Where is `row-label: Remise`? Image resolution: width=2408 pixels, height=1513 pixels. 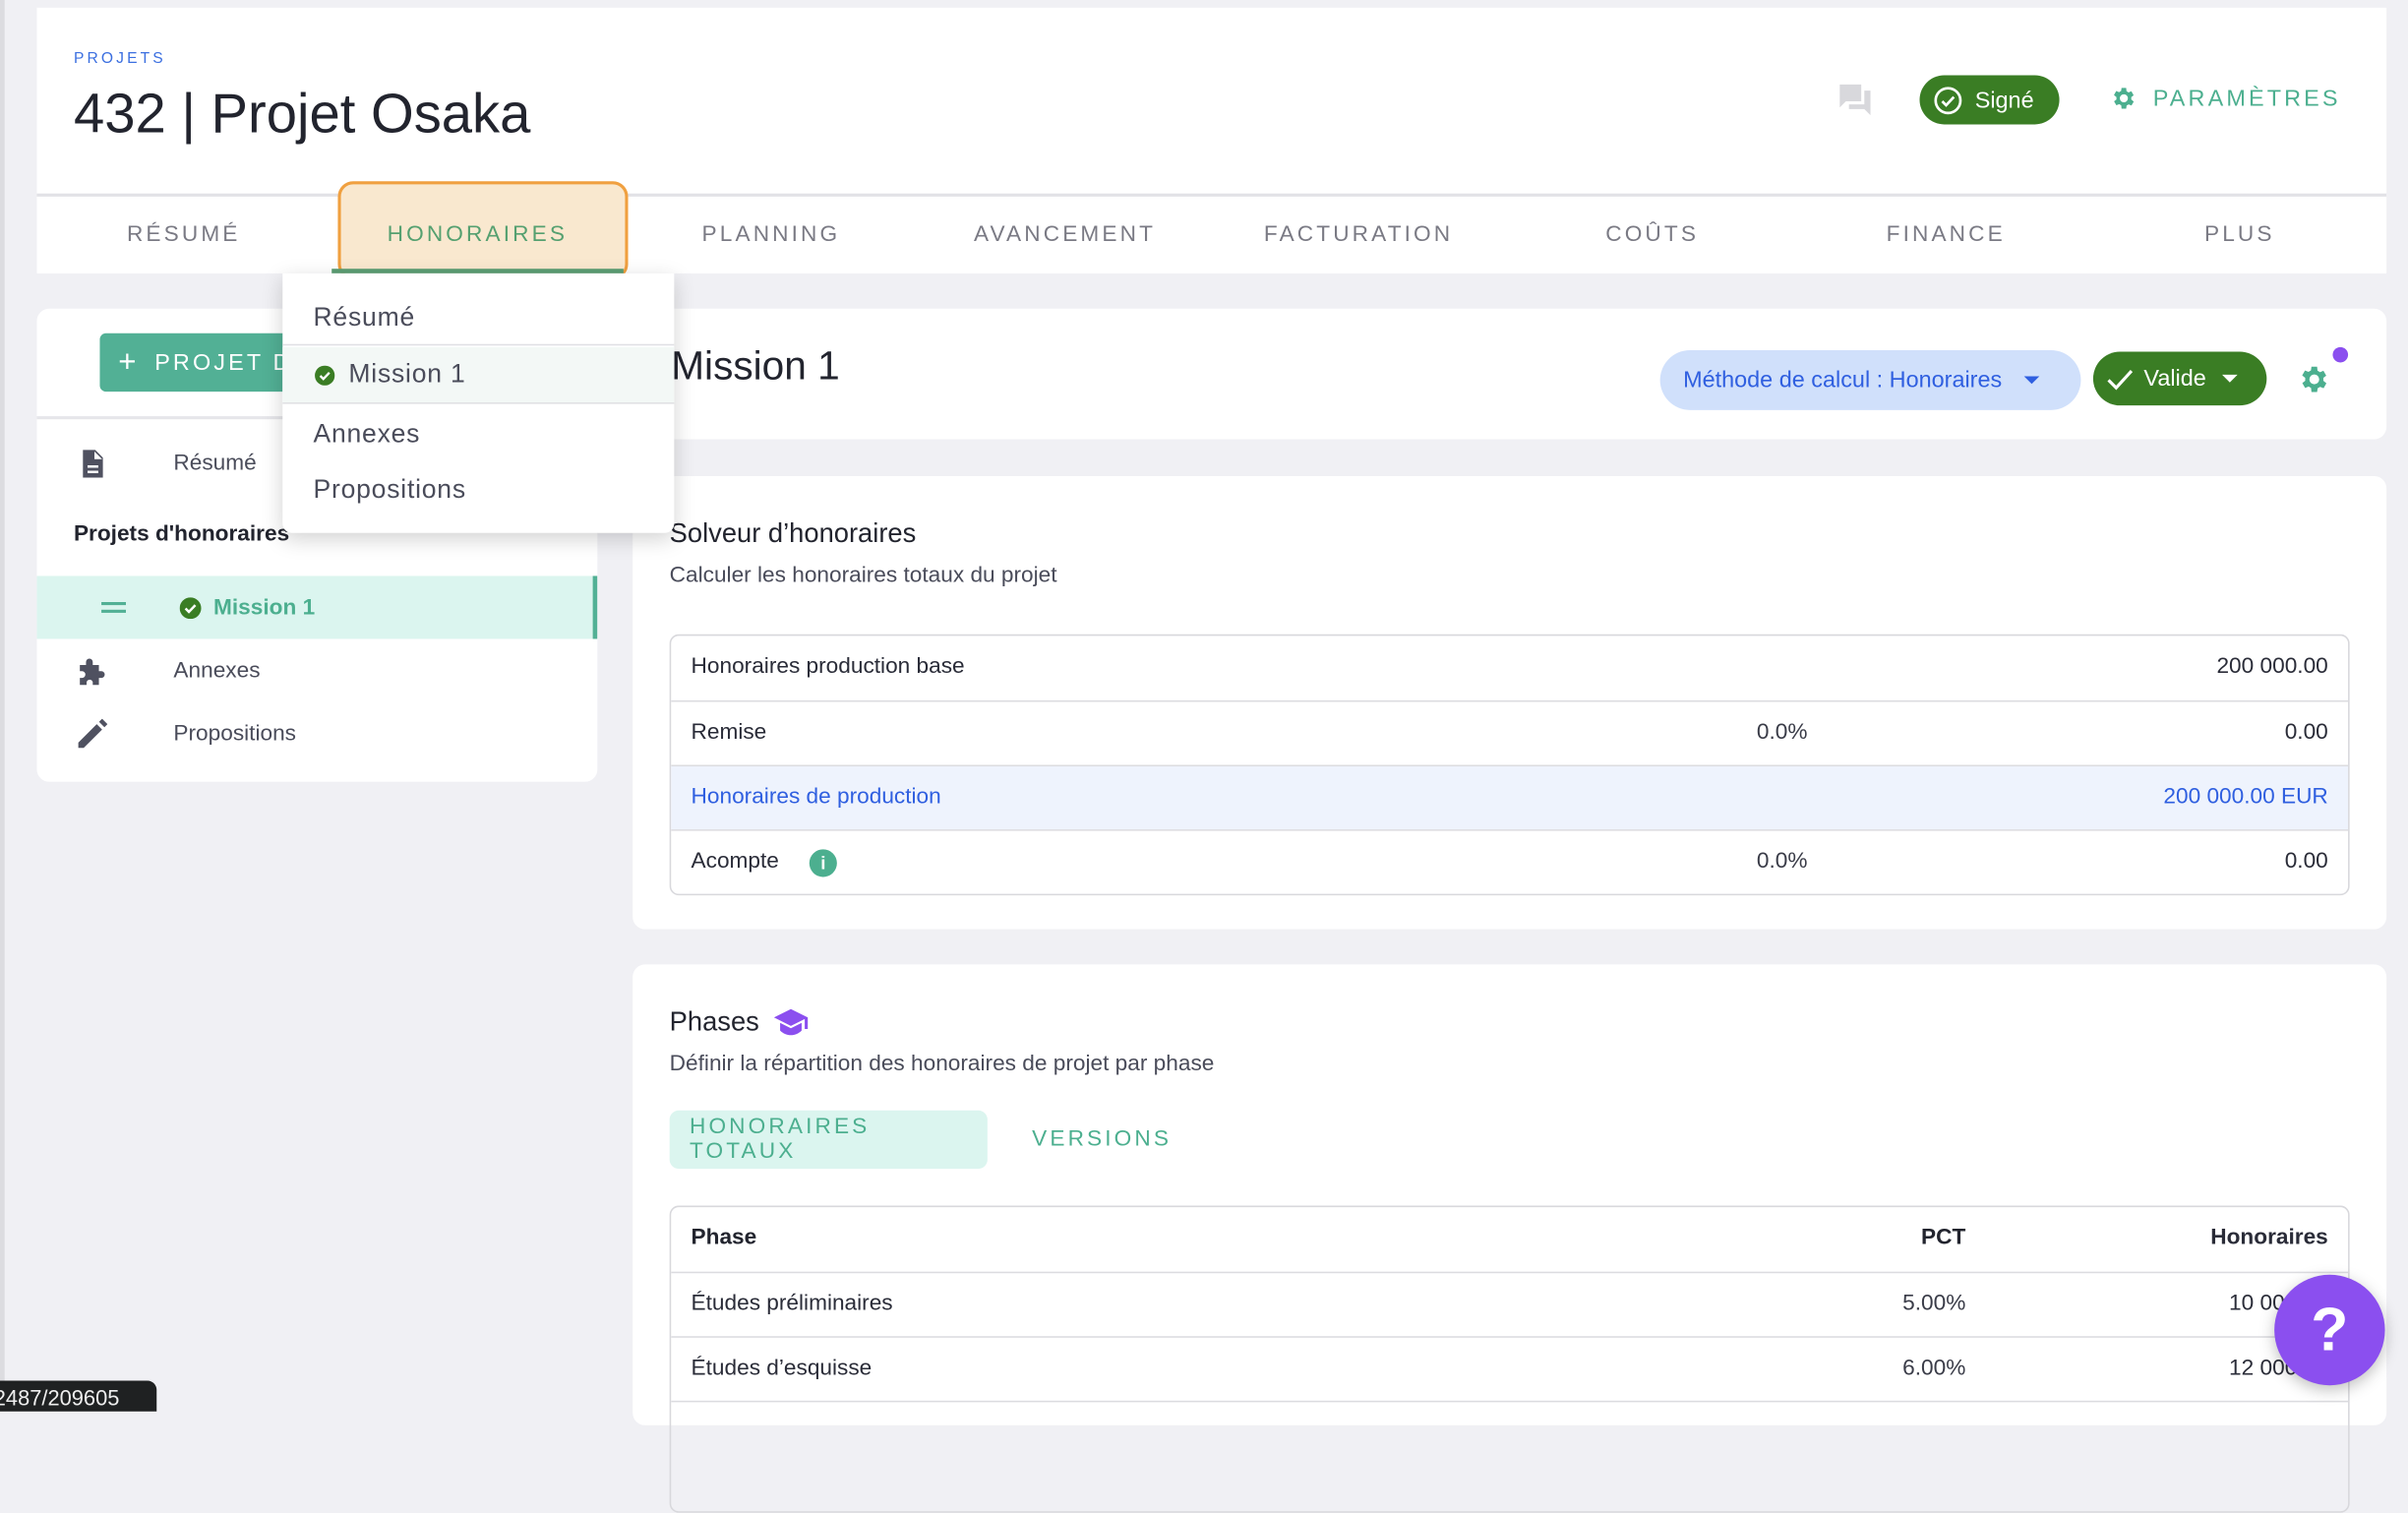
row-label: Remise is located at coordinates (729, 733).